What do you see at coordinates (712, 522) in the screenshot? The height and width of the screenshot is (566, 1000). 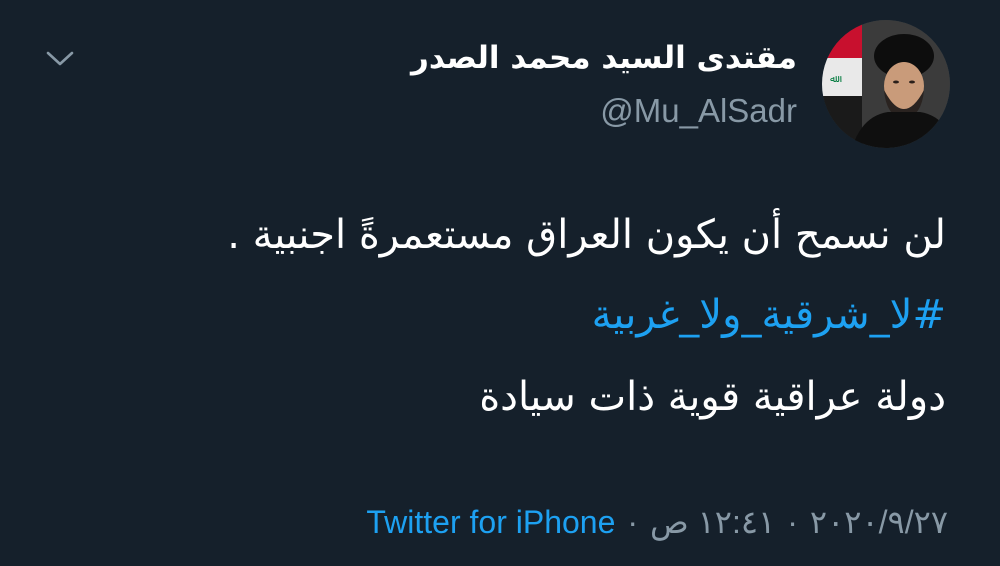 I see `tweet-time: ١٢:٤١ ص` at bounding box center [712, 522].